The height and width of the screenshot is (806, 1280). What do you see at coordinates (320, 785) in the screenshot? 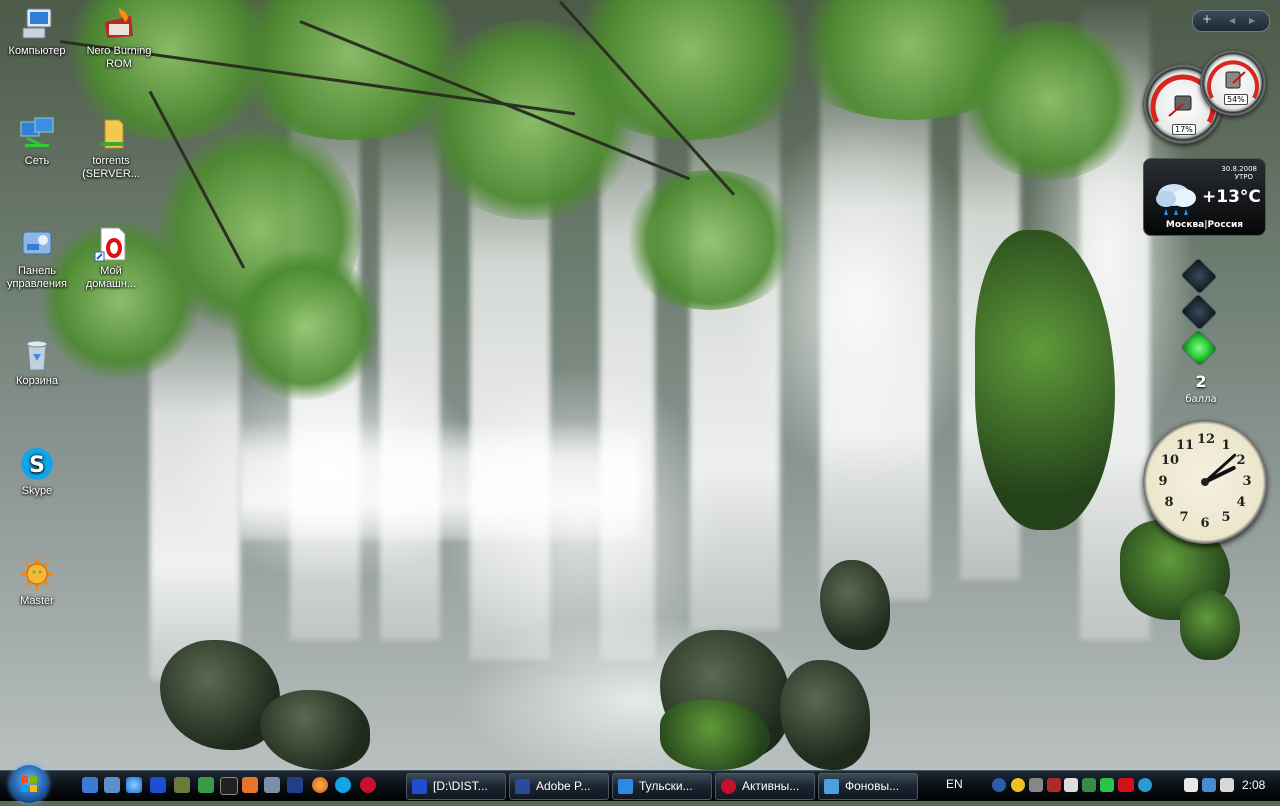
I see `firefox-icon` at bounding box center [320, 785].